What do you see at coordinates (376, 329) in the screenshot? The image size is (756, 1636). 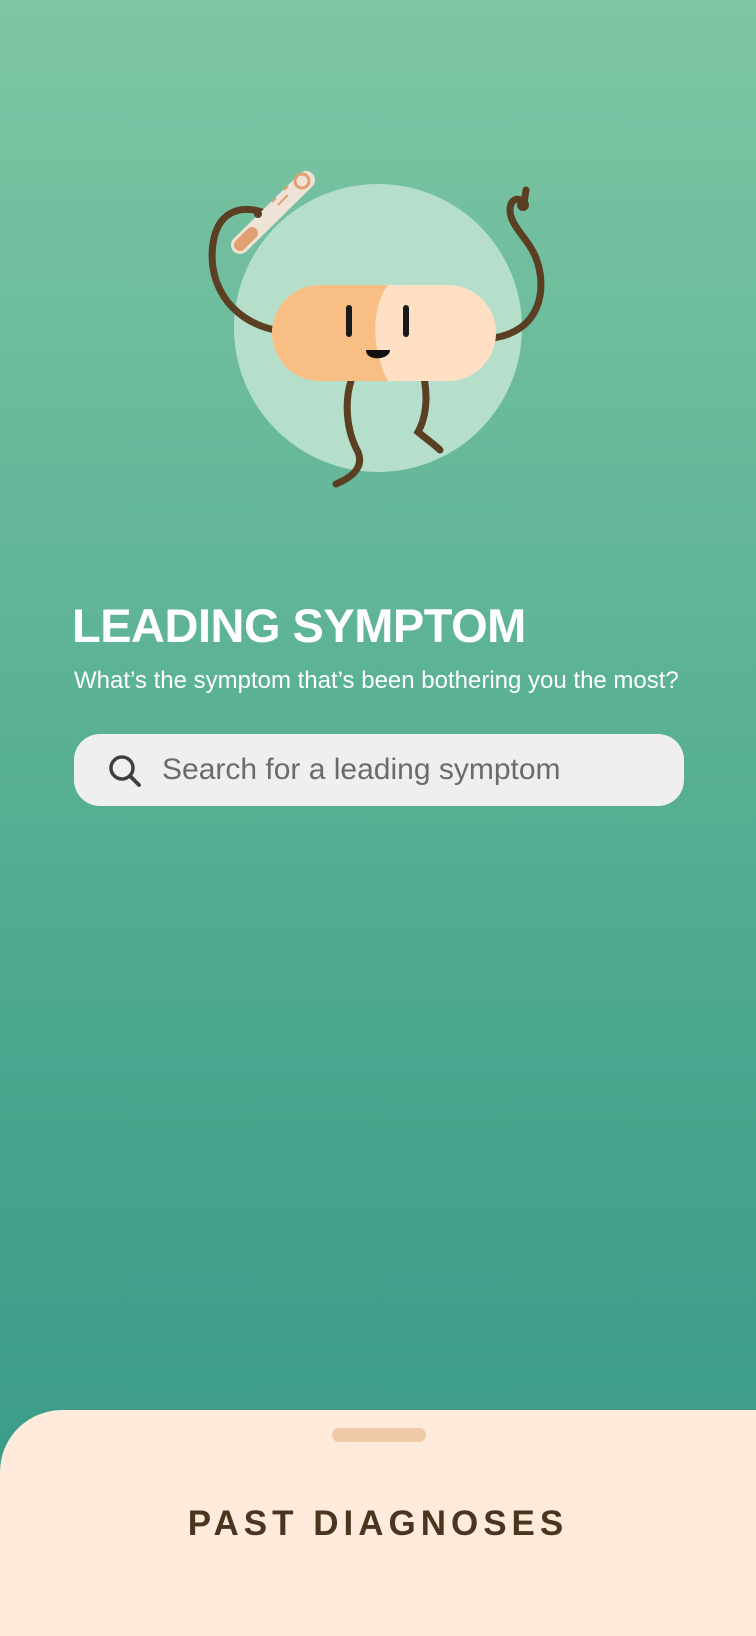 I see `pill-mascot-icon` at bounding box center [376, 329].